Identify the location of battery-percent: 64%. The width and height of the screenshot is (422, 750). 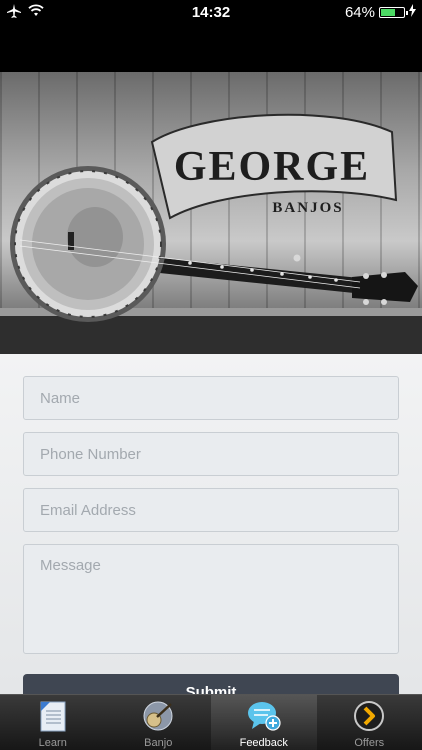
(359, 12).